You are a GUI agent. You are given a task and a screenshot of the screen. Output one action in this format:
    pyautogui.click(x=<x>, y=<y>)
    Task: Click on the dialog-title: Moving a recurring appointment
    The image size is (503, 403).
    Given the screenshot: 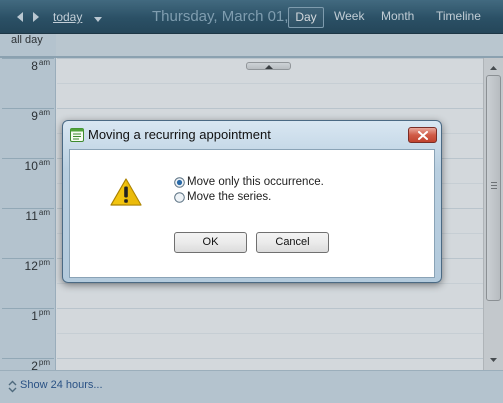 What is the action you would take?
    pyautogui.click(x=179, y=134)
    